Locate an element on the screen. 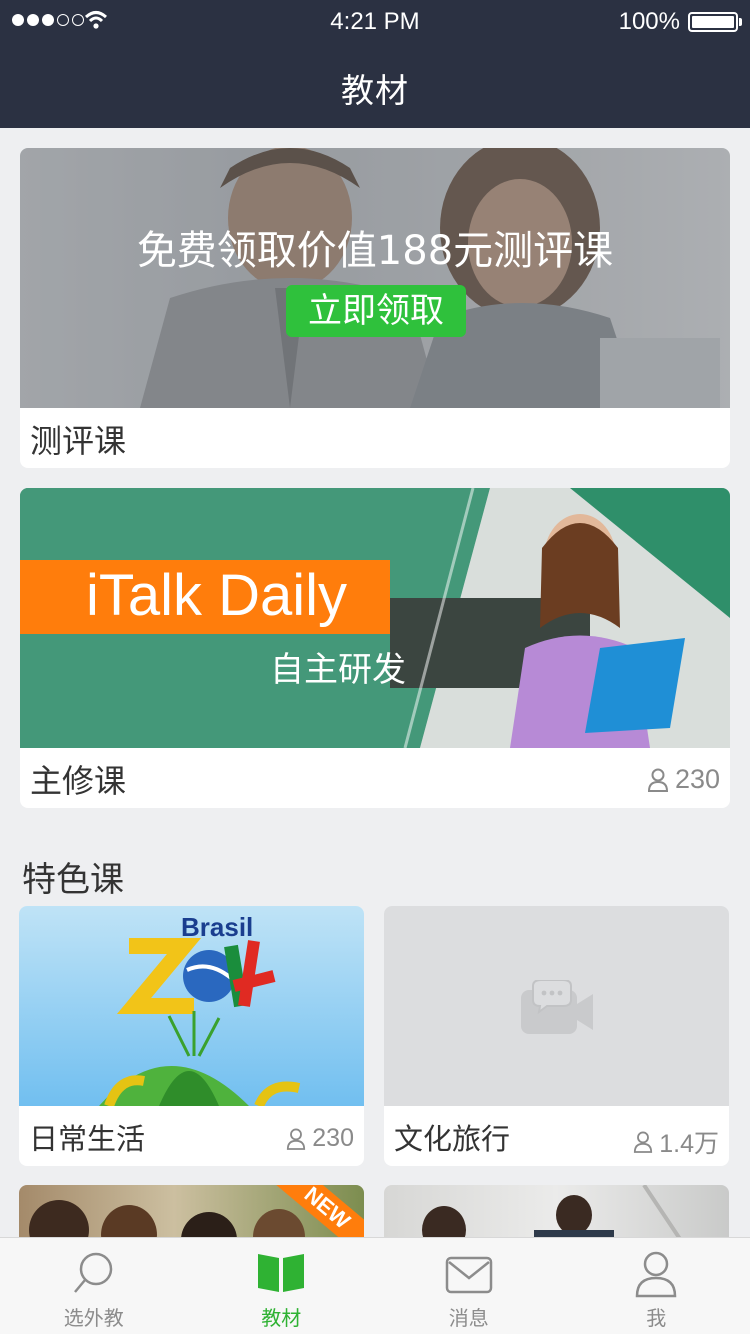  tab-me: 我 is located at coordinates (656, 1286).